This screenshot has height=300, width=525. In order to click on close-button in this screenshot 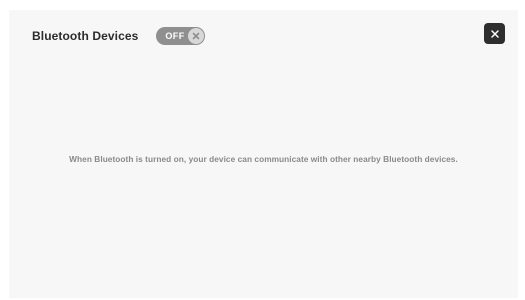, I will do `click(494, 33)`.